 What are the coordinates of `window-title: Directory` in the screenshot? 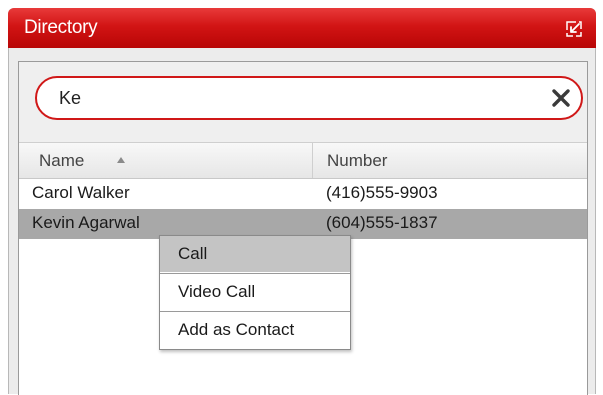 It's located at (61, 27).